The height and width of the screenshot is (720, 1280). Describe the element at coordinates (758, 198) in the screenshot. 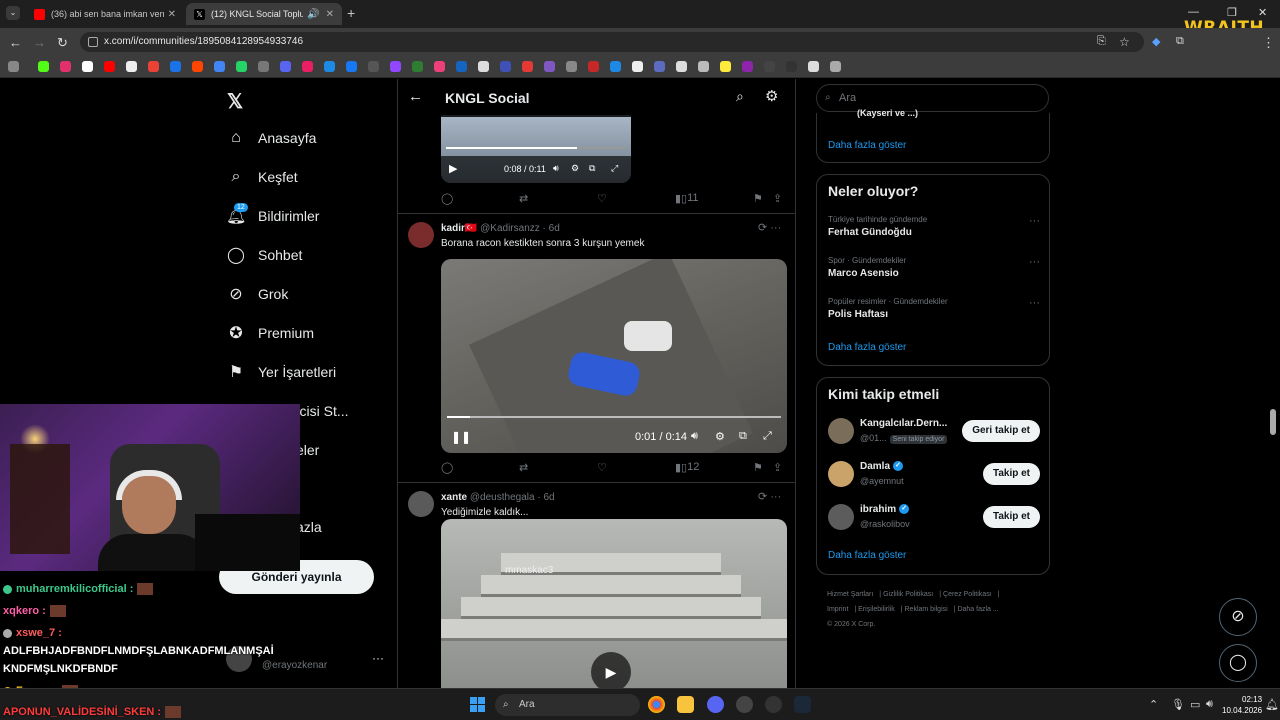

I see `bookmark-icon: ⚑` at that location.